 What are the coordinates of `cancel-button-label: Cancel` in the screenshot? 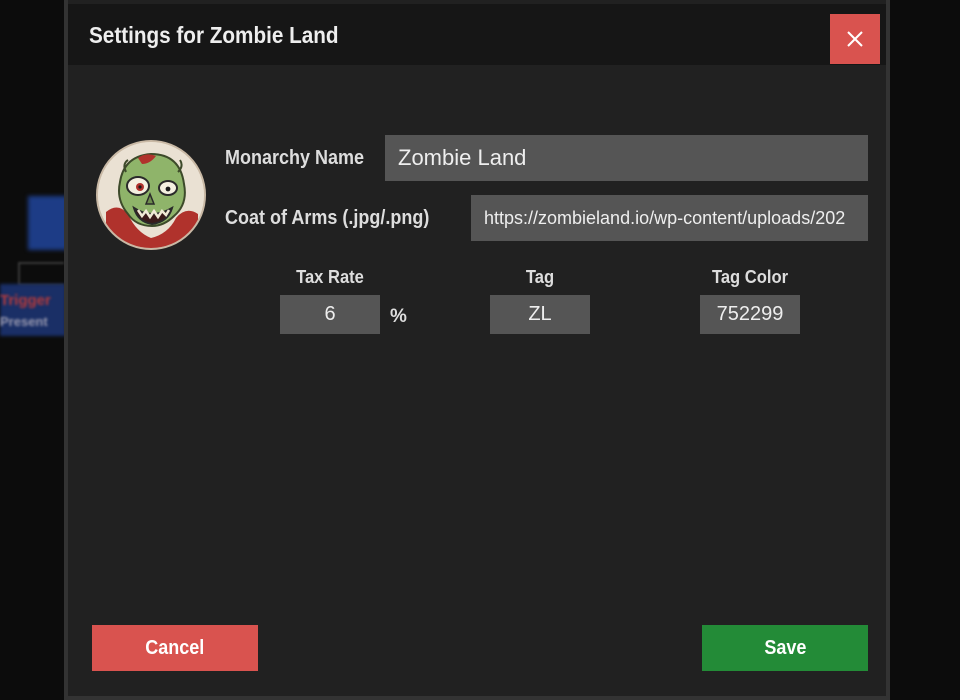 It's located at (175, 647).